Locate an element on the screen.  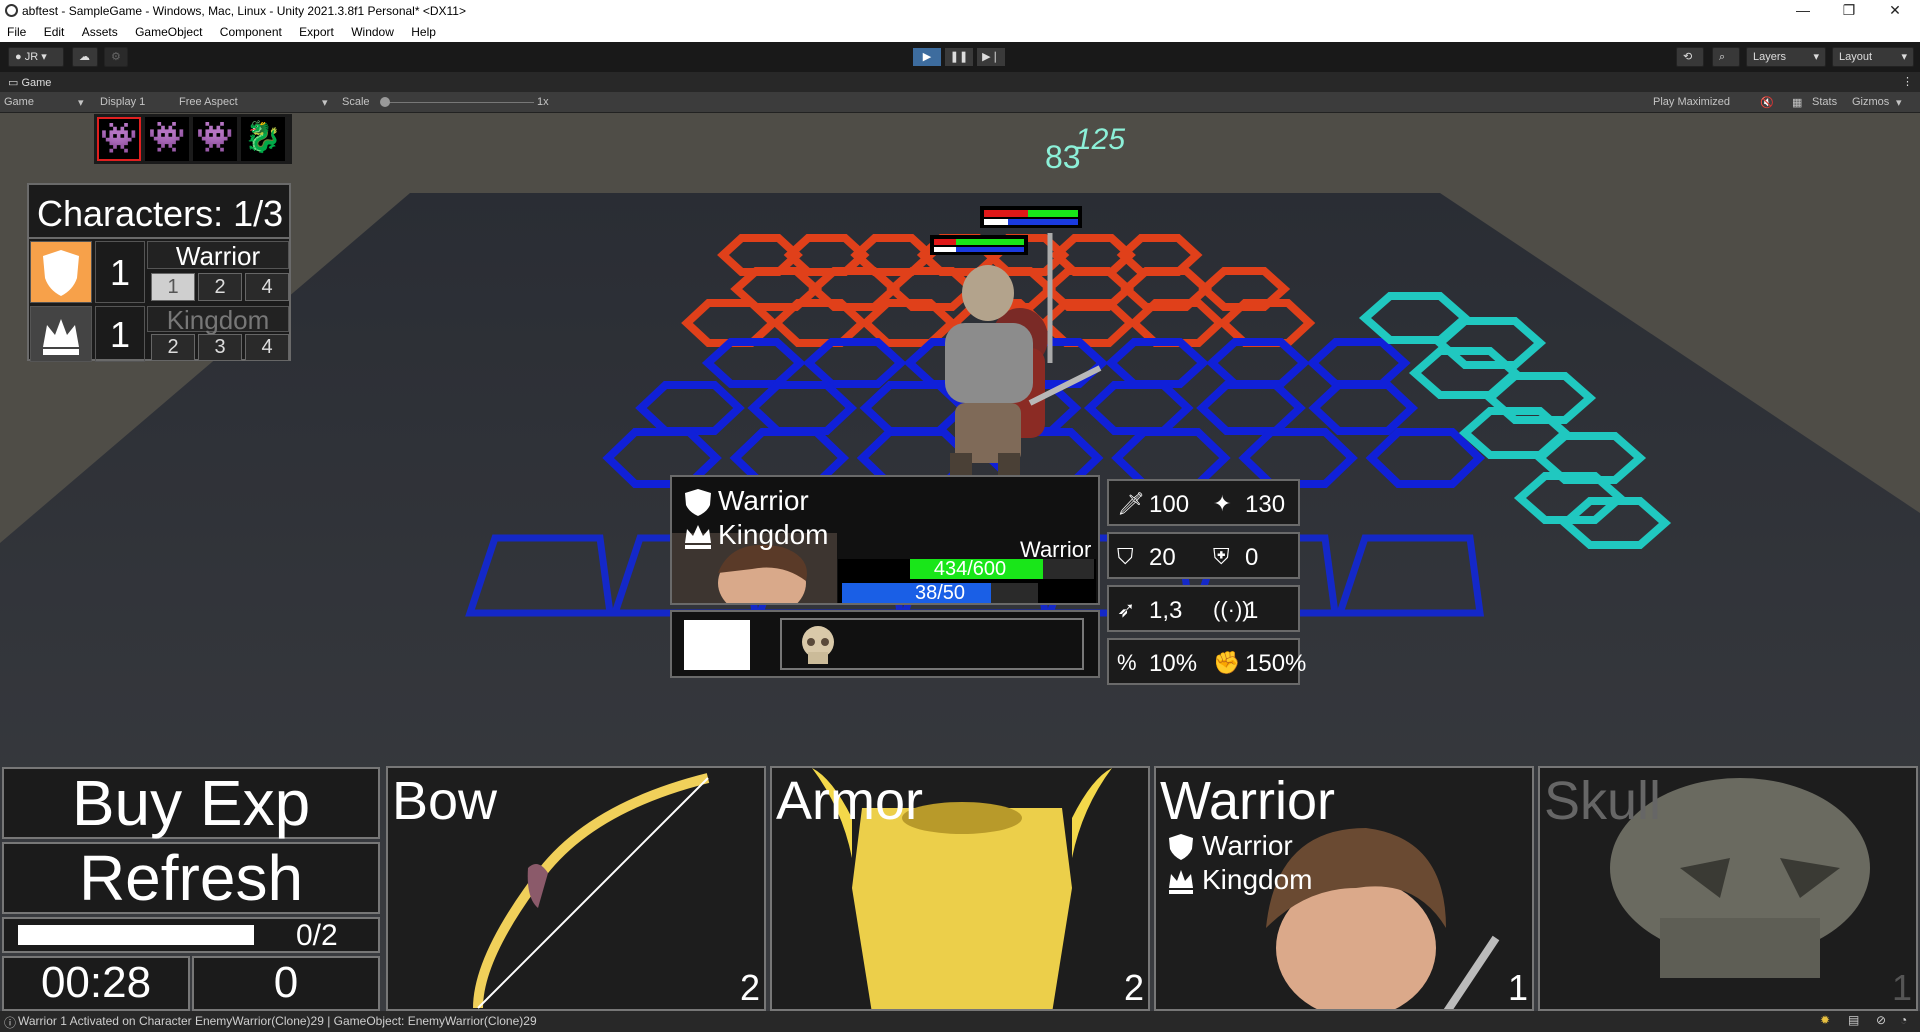
mute-icon: 🔇 is located at coordinates (1767, 102).